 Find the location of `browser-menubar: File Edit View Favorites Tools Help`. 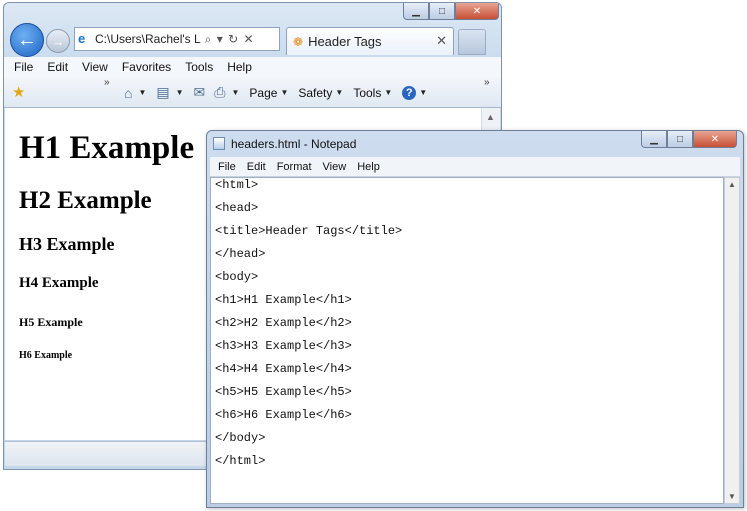

browser-menubar: File Edit View Favorites Tools Help is located at coordinates (252, 67).